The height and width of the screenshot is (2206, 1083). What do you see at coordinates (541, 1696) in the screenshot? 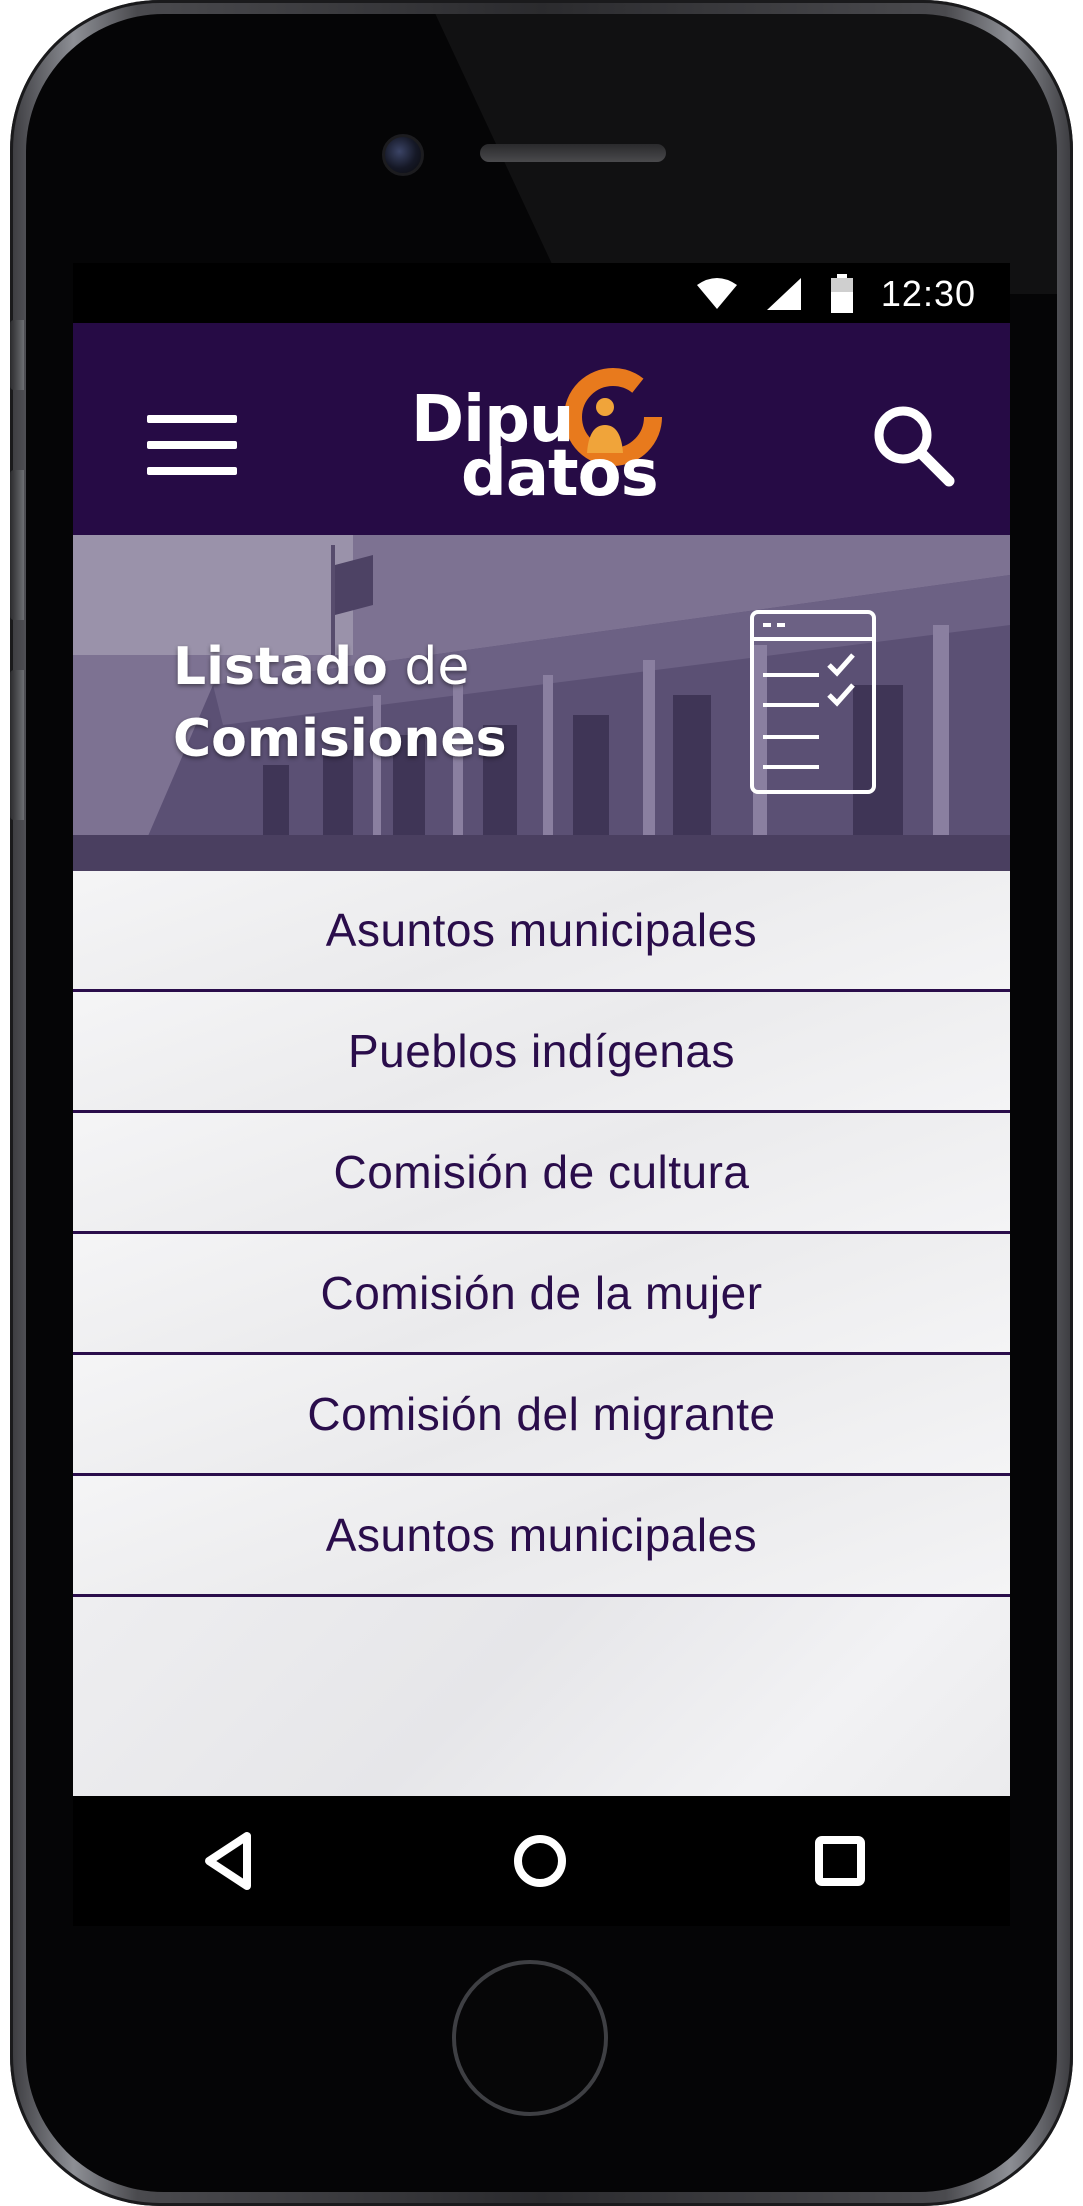
I see `list-empty-area` at bounding box center [541, 1696].